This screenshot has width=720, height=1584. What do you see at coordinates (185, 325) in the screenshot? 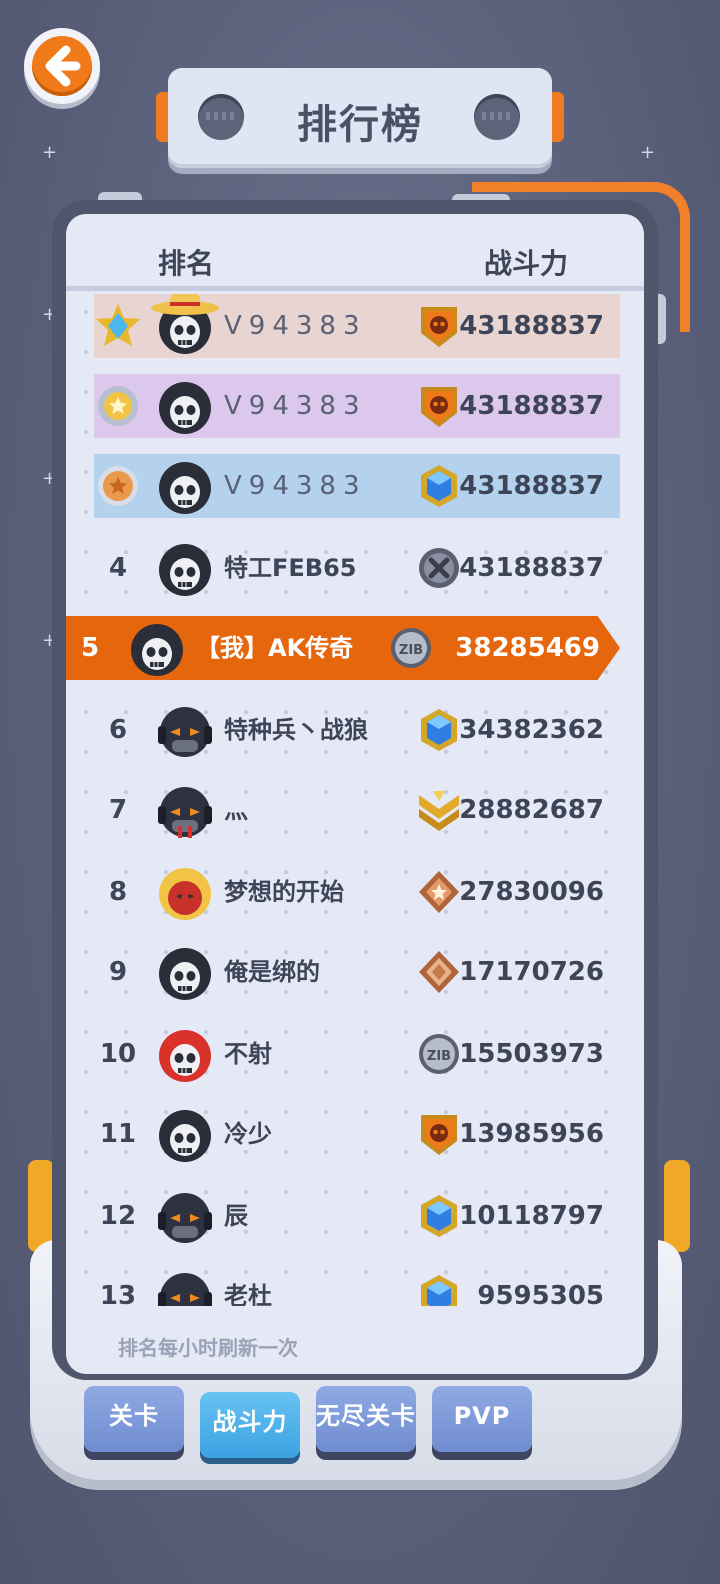
I see `skull-straw-hat-avatar-icon` at bounding box center [185, 325].